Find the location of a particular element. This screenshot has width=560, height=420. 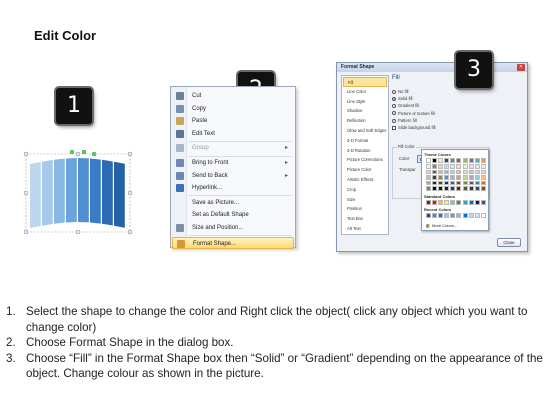

nav-item-picture-corrections: Picture Corrections is located at coordinates (365, 160).